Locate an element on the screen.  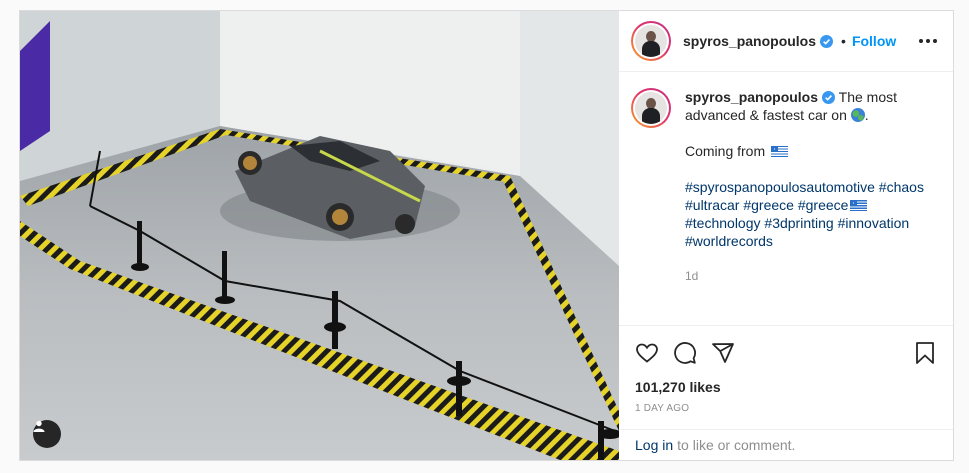
avatar is located at coordinates (651, 41).